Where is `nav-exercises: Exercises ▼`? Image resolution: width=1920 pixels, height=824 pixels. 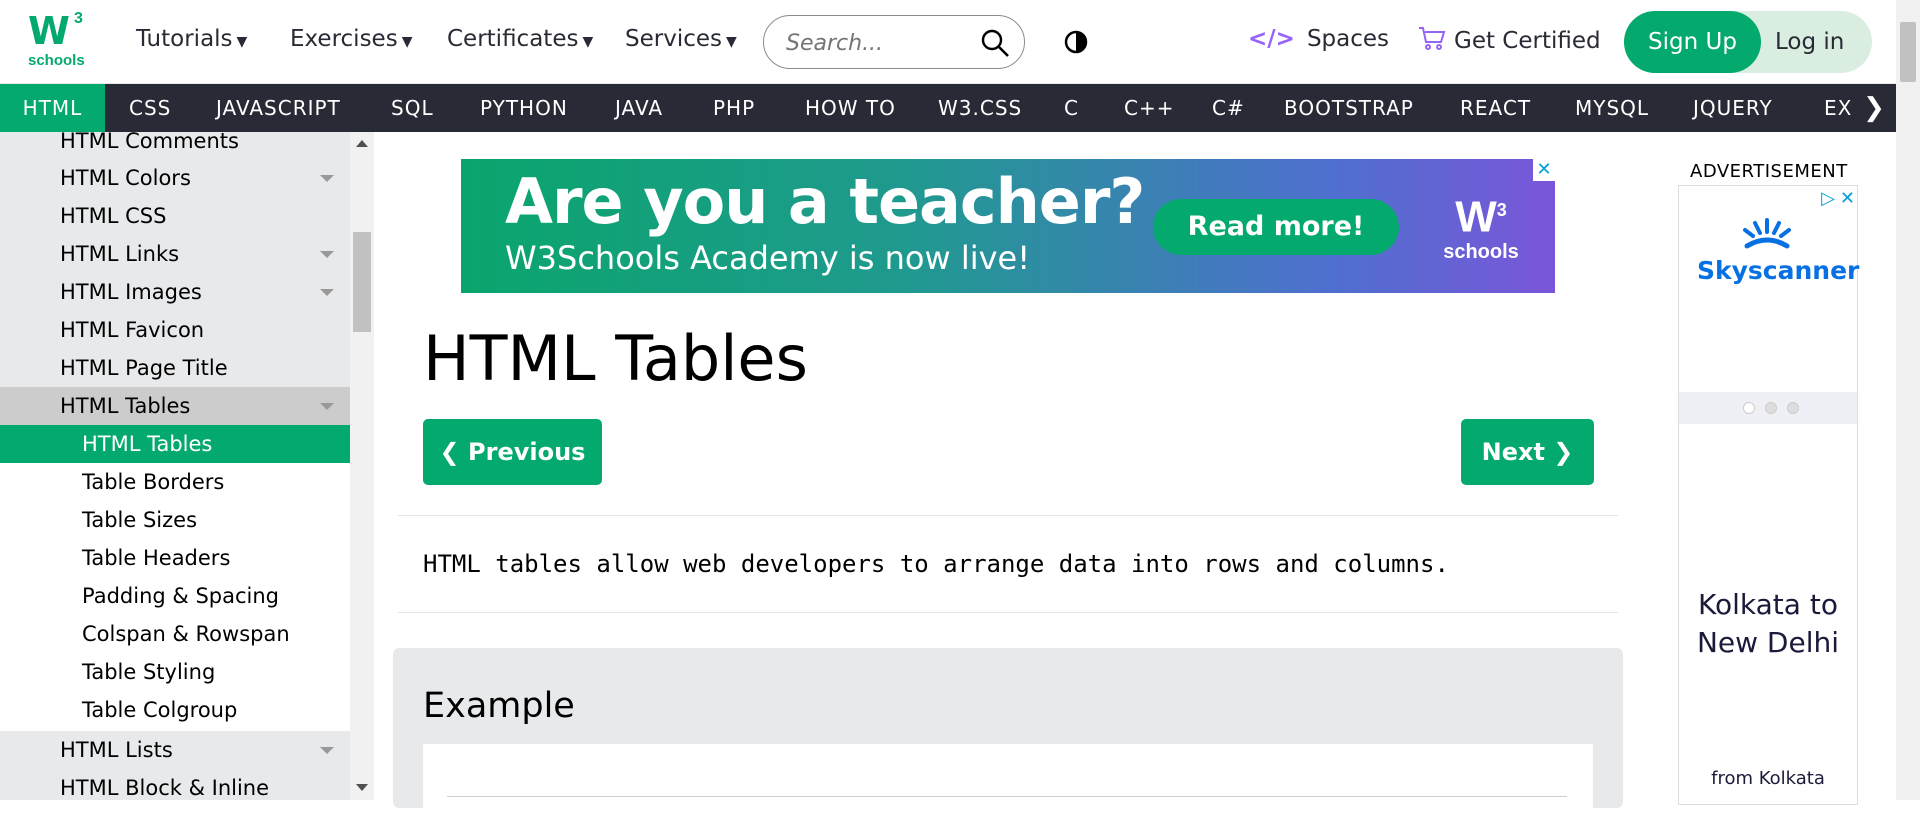 nav-exercises: Exercises ▼ is located at coordinates (351, 39).